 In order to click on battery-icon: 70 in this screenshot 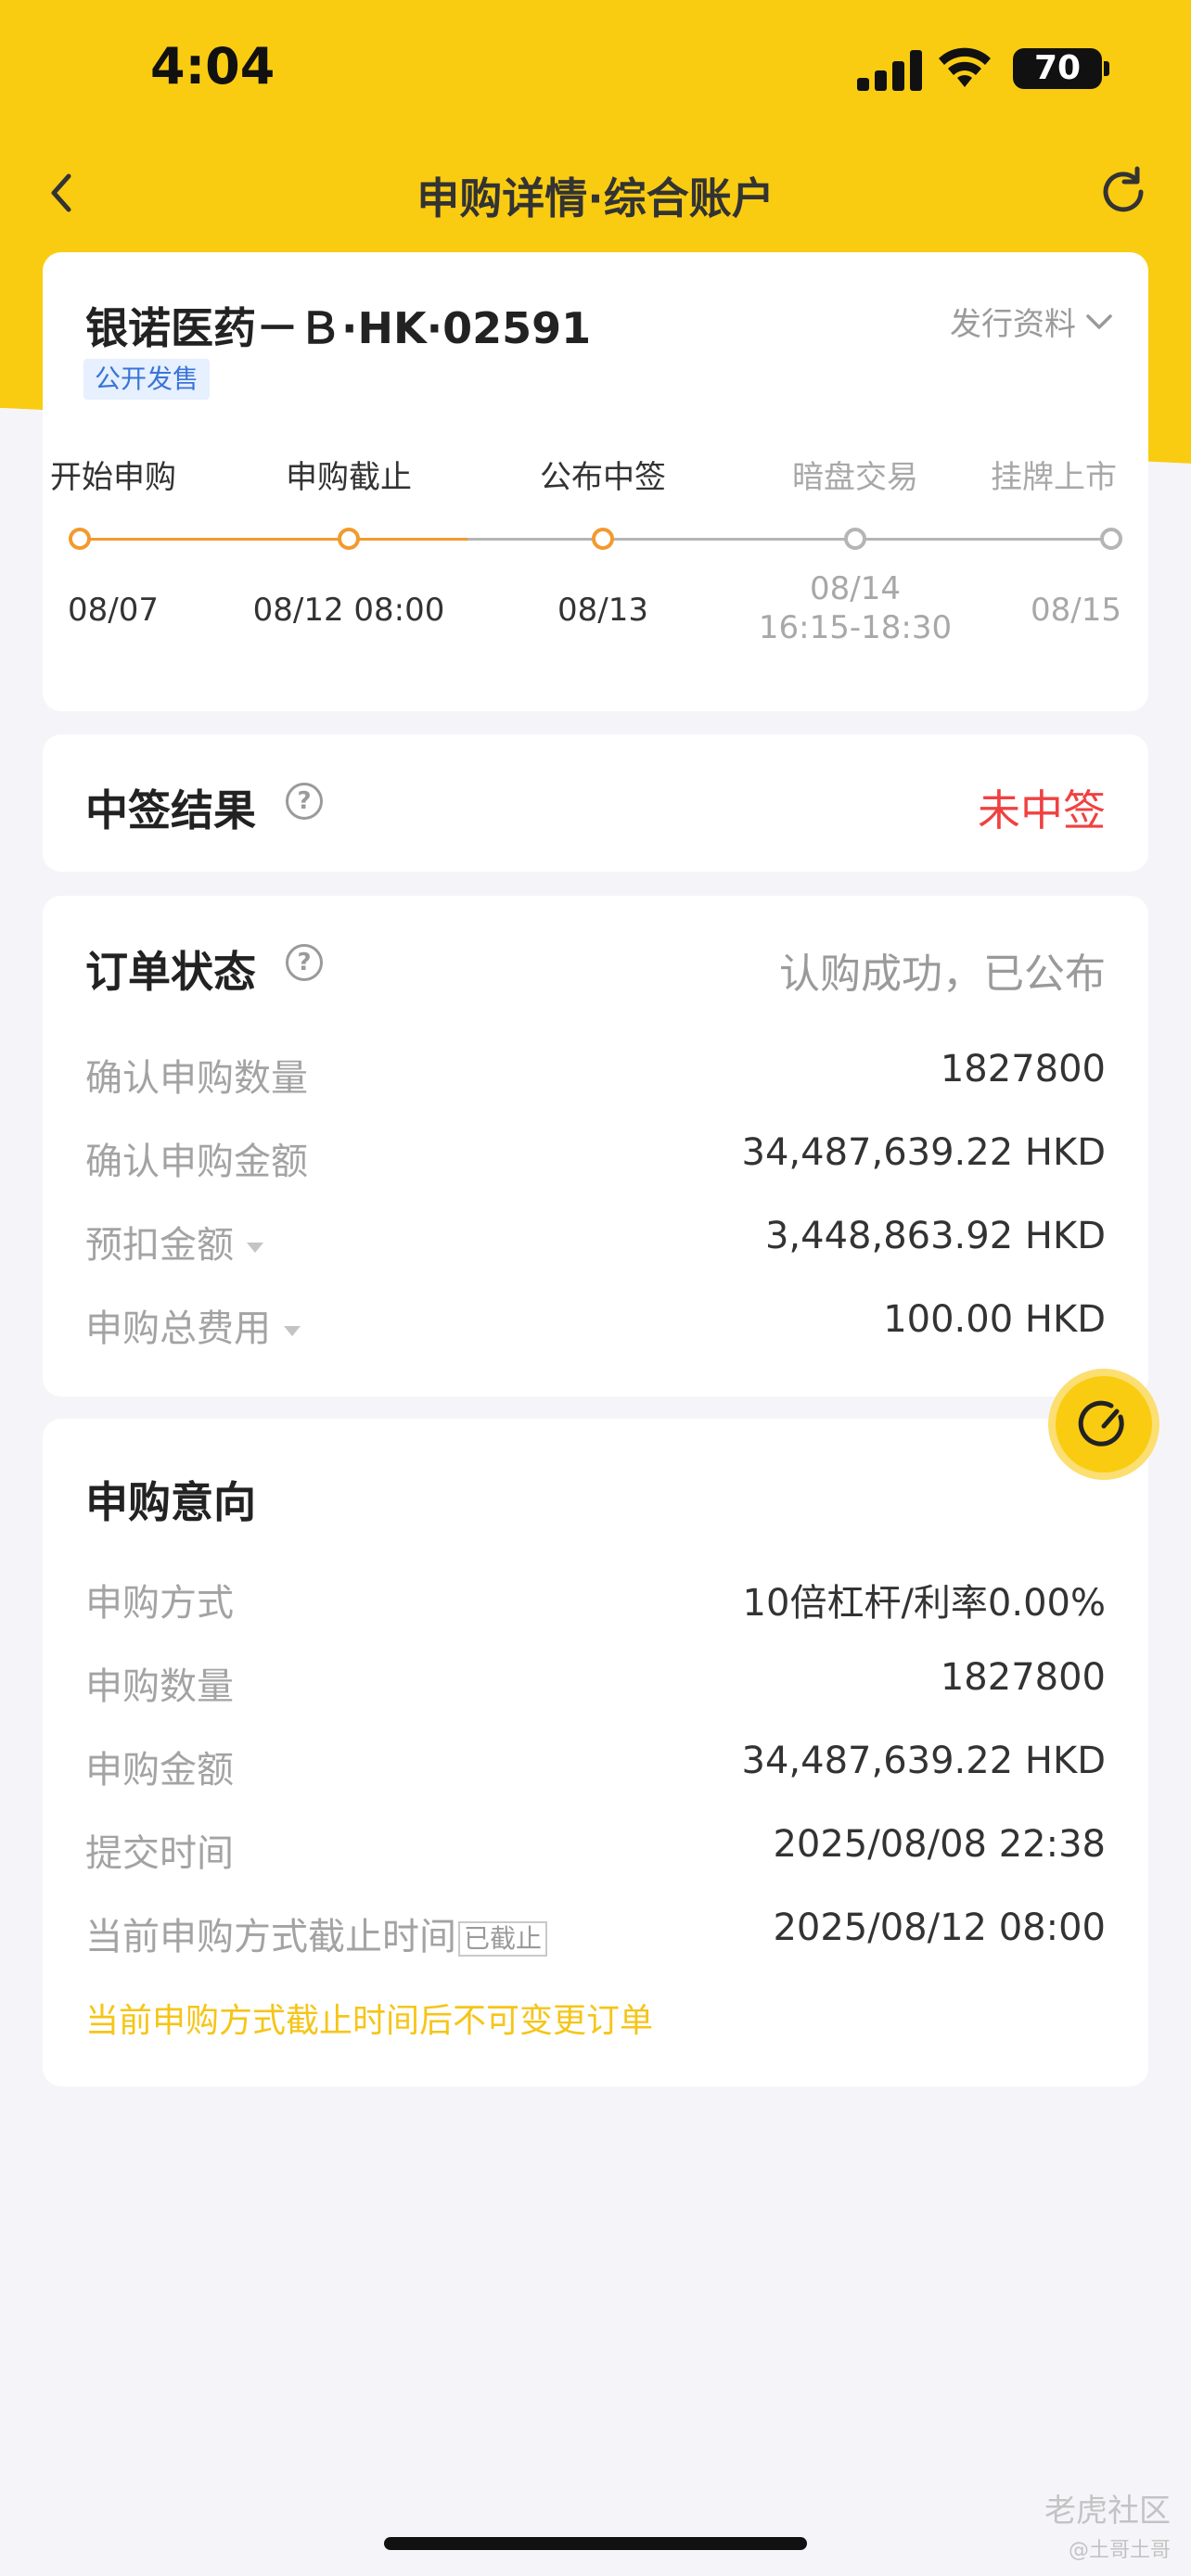, I will do `click(1061, 68)`.